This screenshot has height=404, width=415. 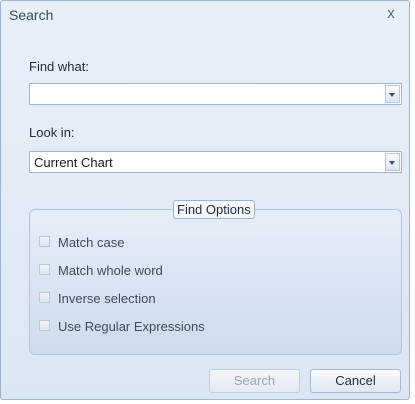 I want to click on look-in-dropdown-button, so click(x=392, y=162).